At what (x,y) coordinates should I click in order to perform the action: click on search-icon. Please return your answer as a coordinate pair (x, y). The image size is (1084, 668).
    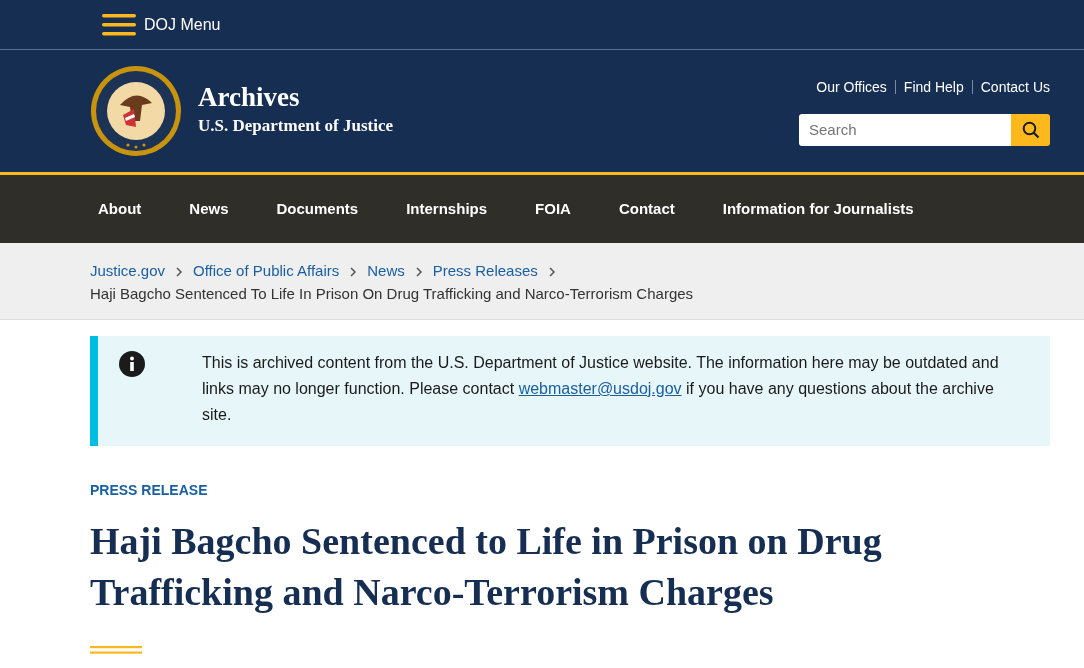
    Looking at the image, I should click on (1030, 129).